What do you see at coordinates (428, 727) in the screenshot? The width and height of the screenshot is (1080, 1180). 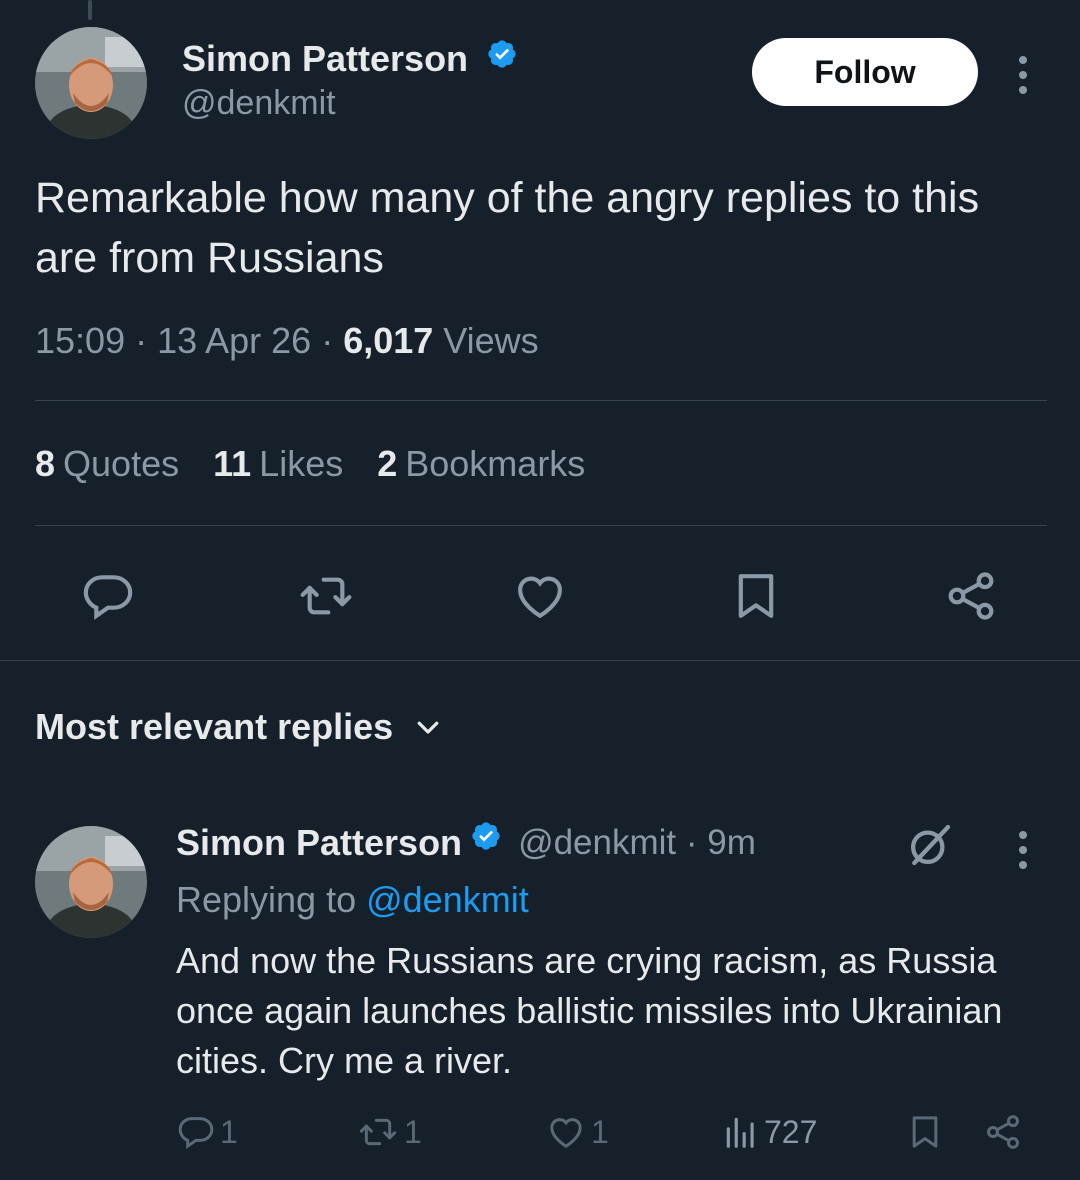 I see `chevron-down-icon` at bounding box center [428, 727].